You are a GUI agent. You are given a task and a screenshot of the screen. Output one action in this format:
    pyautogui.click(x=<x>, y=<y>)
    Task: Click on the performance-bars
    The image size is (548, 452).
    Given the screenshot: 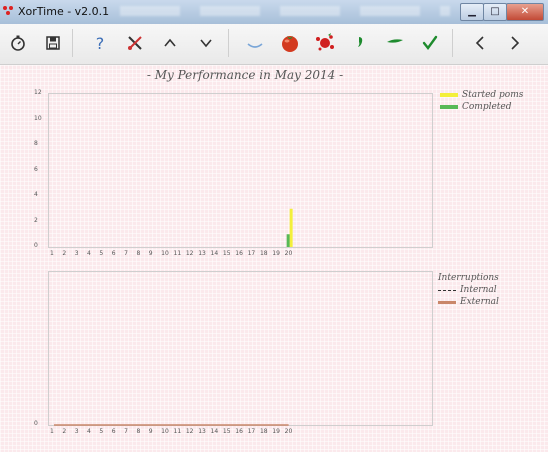 What is the action you would take?
    pyautogui.click(x=289, y=227)
    